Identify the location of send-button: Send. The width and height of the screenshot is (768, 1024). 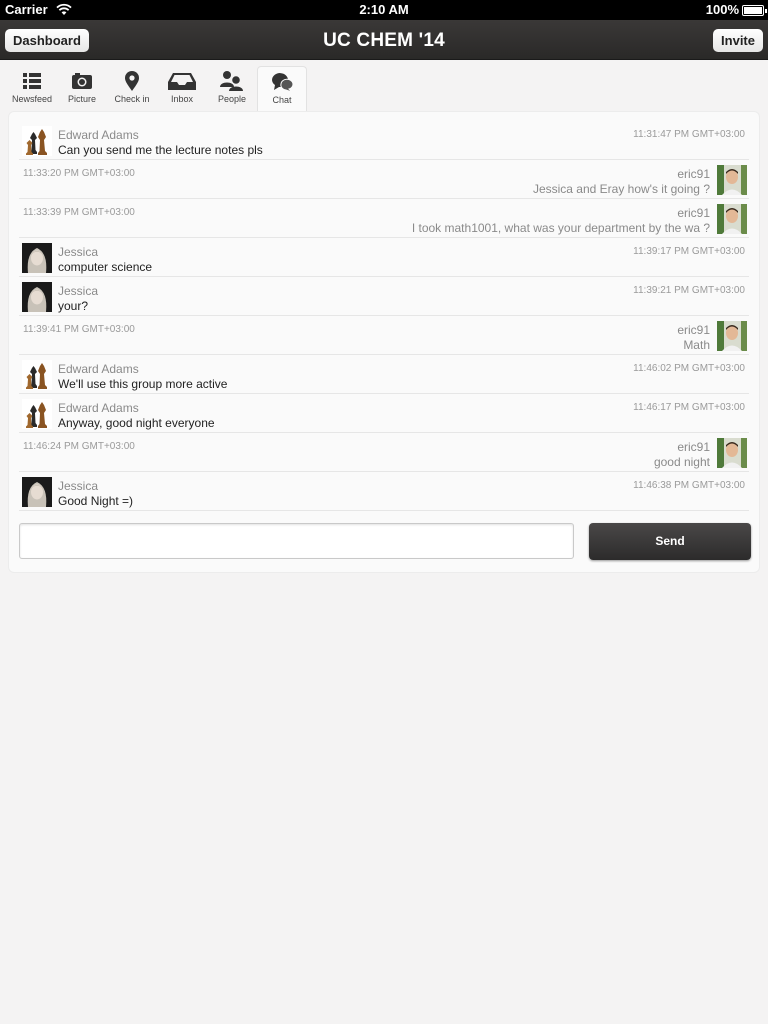
(670, 541).